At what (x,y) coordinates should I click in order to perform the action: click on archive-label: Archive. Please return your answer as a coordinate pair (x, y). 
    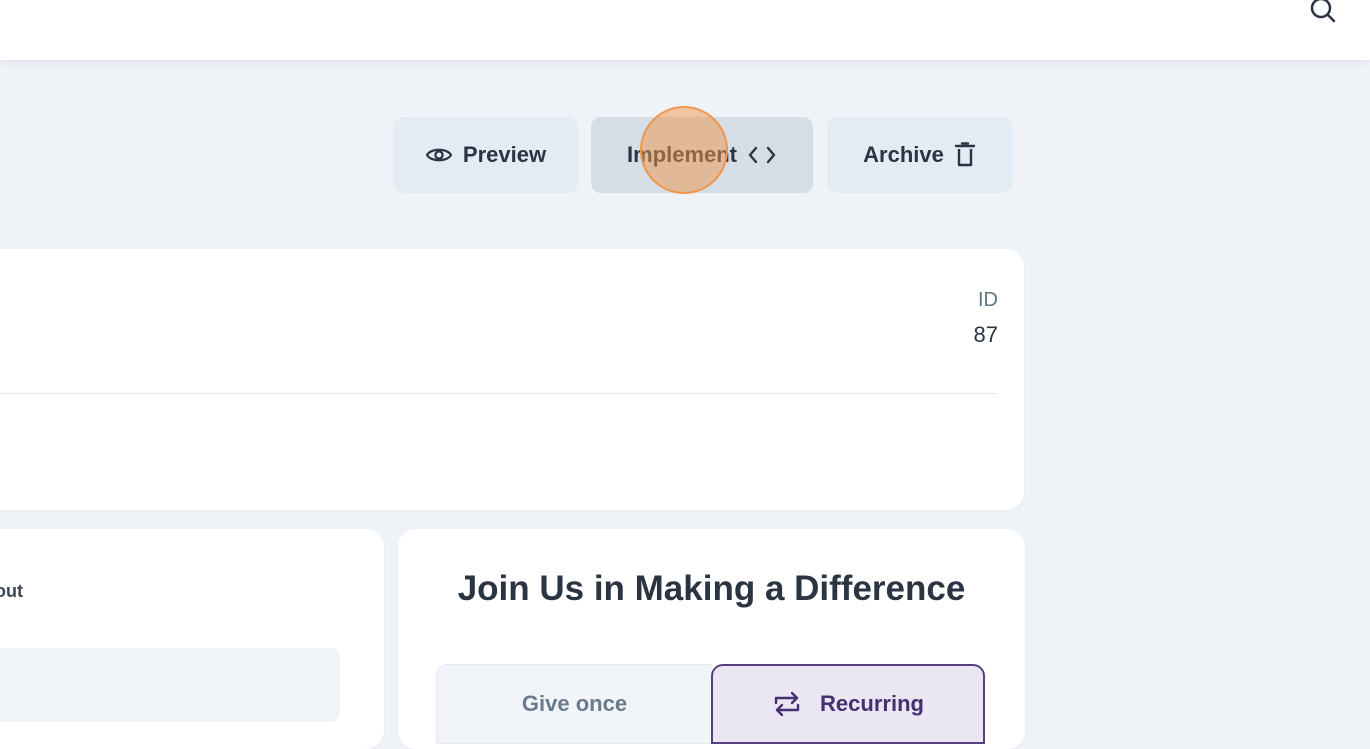
    Looking at the image, I should click on (903, 154).